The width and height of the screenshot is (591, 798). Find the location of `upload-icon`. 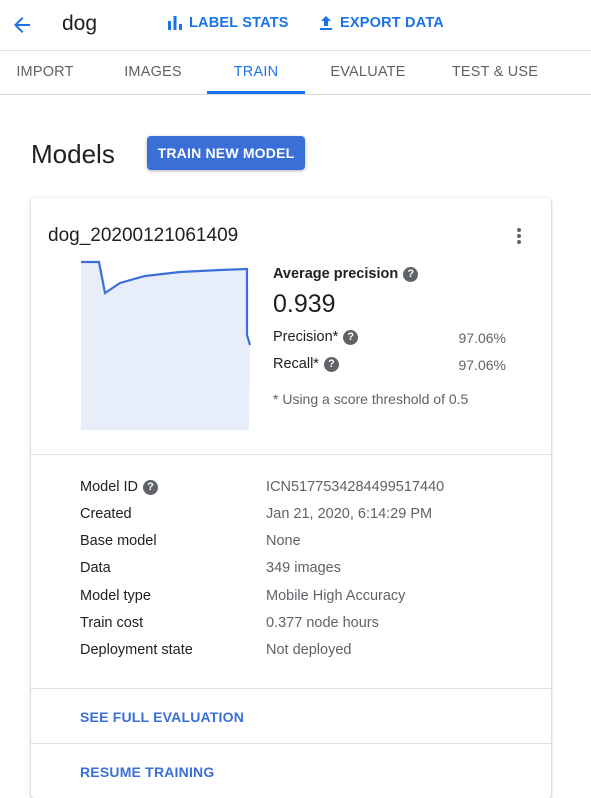

upload-icon is located at coordinates (326, 23).